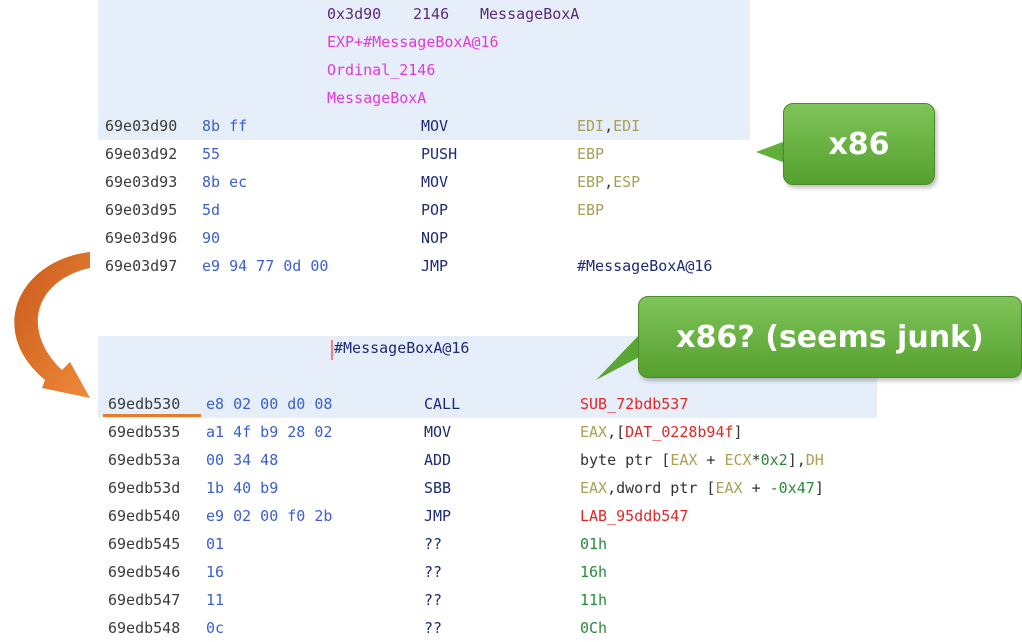 The width and height of the screenshot is (1022, 642). I want to click on listing-mnemonic: SBB, so click(437, 488).